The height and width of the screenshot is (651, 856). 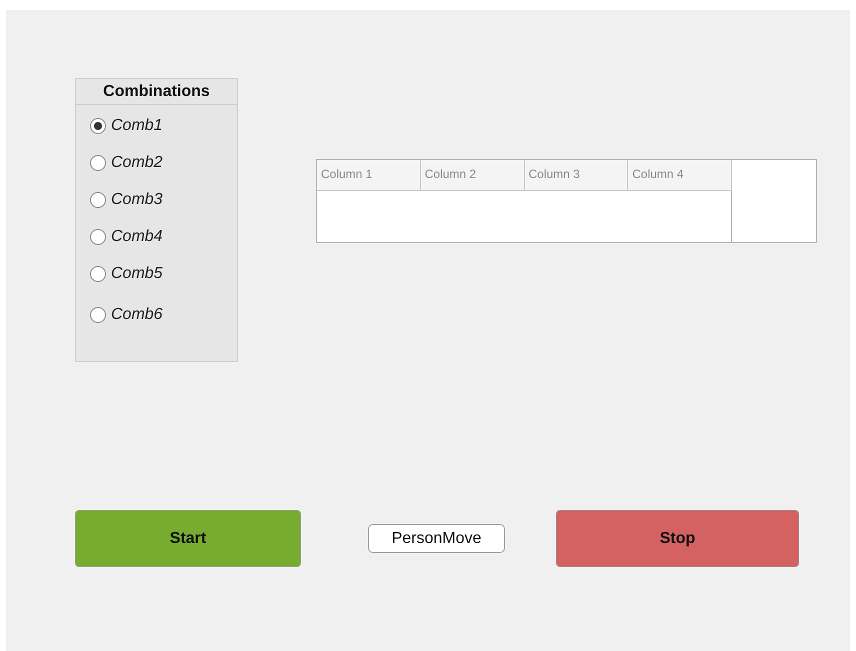 What do you see at coordinates (436, 538) in the screenshot?
I see `action-button: PersonMove` at bounding box center [436, 538].